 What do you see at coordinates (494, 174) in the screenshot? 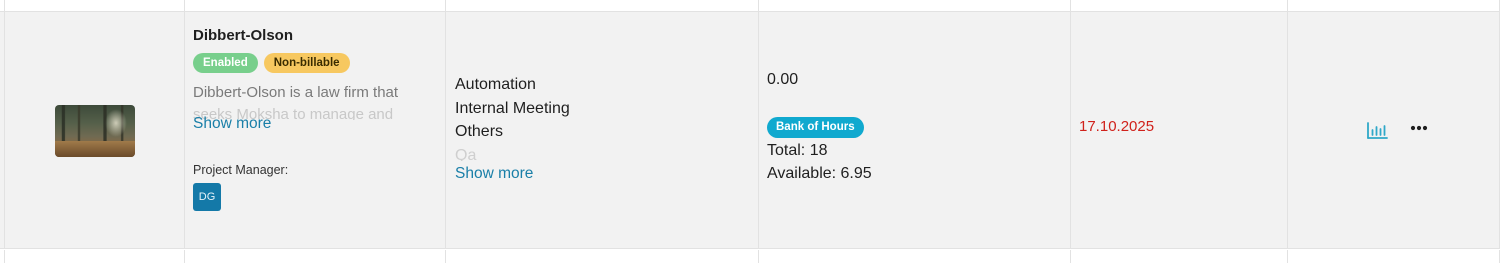
I see `tasks-show-more-link: Show more` at bounding box center [494, 174].